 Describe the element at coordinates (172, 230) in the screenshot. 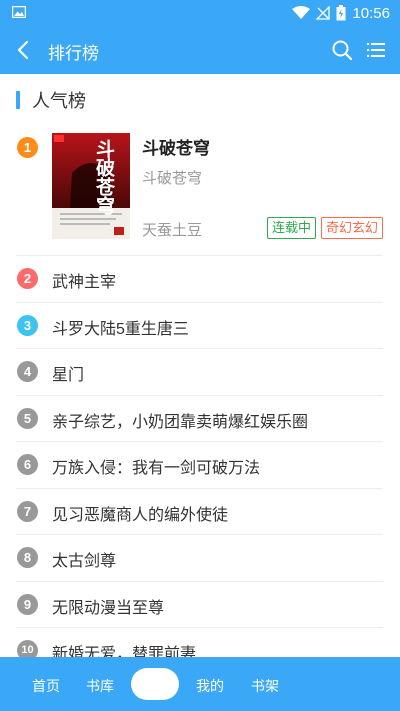

I see `book-author: 天蚕土豆` at that location.